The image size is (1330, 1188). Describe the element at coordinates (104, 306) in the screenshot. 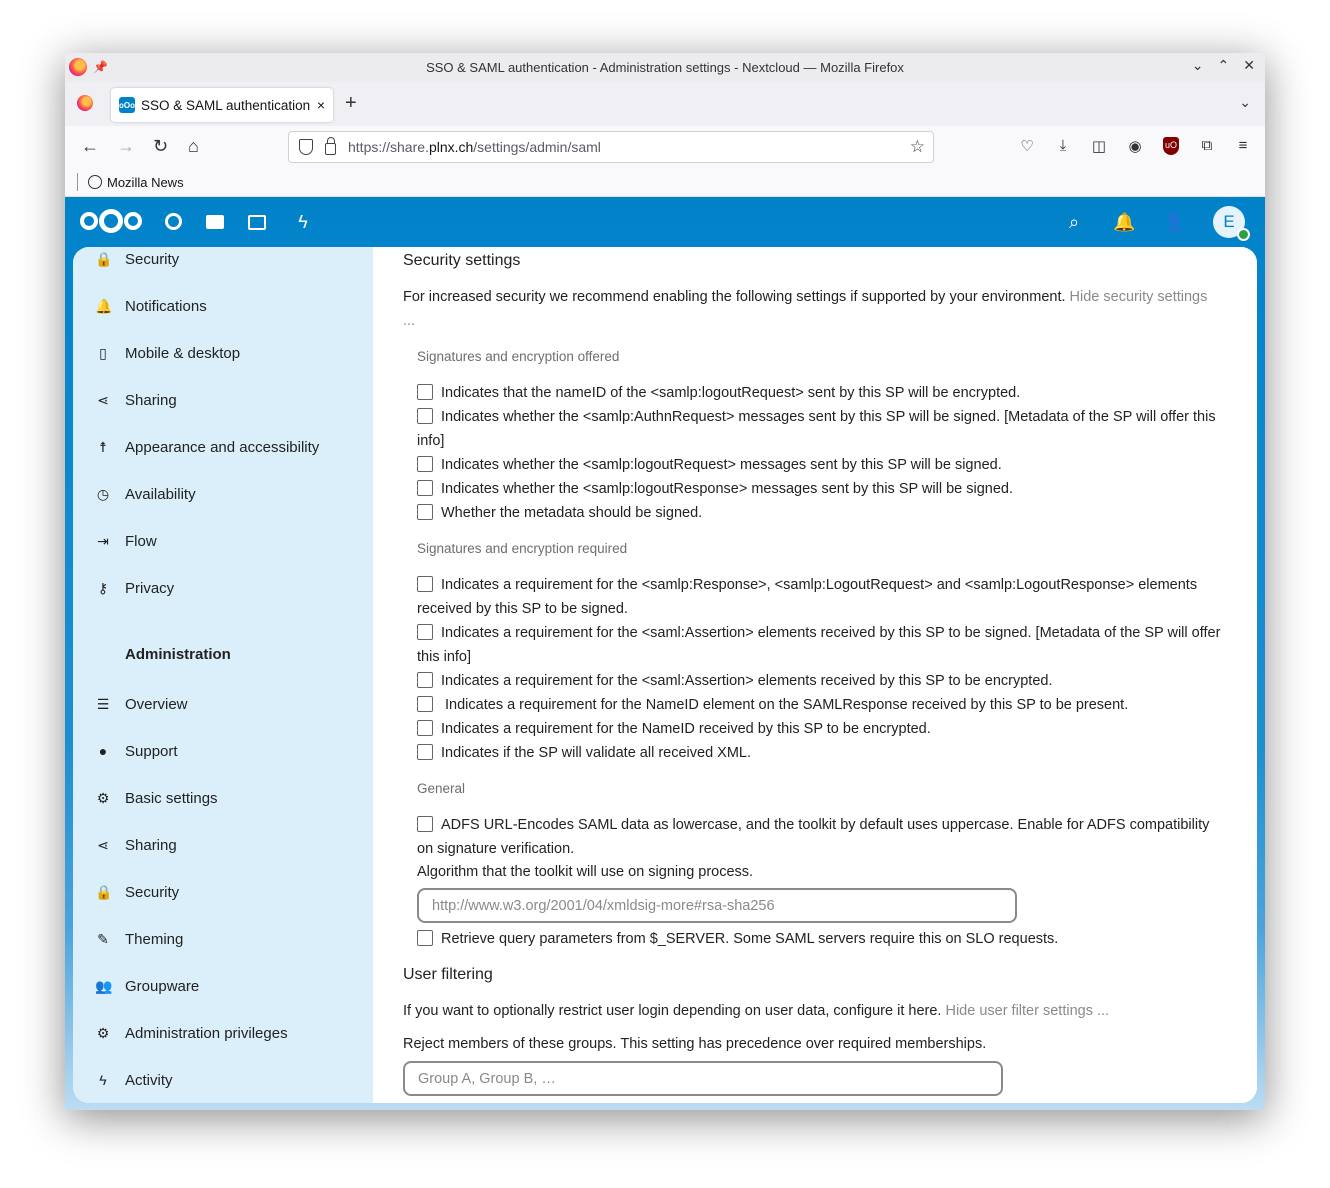

I see `bell-icon: 🔔` at that location.